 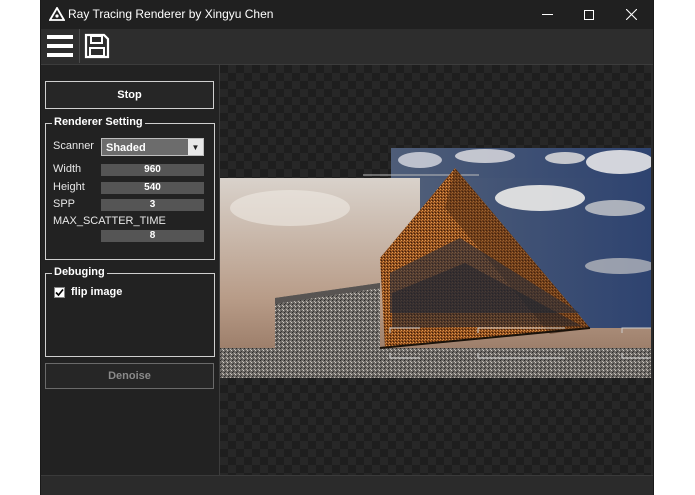 I want to click on chevron-down-icon: ▼, so click(x=195, y=147).